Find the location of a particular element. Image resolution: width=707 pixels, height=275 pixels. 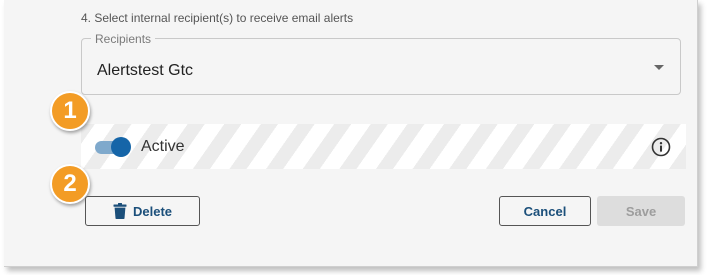

trash-icon is located at coordinates (120, 211).